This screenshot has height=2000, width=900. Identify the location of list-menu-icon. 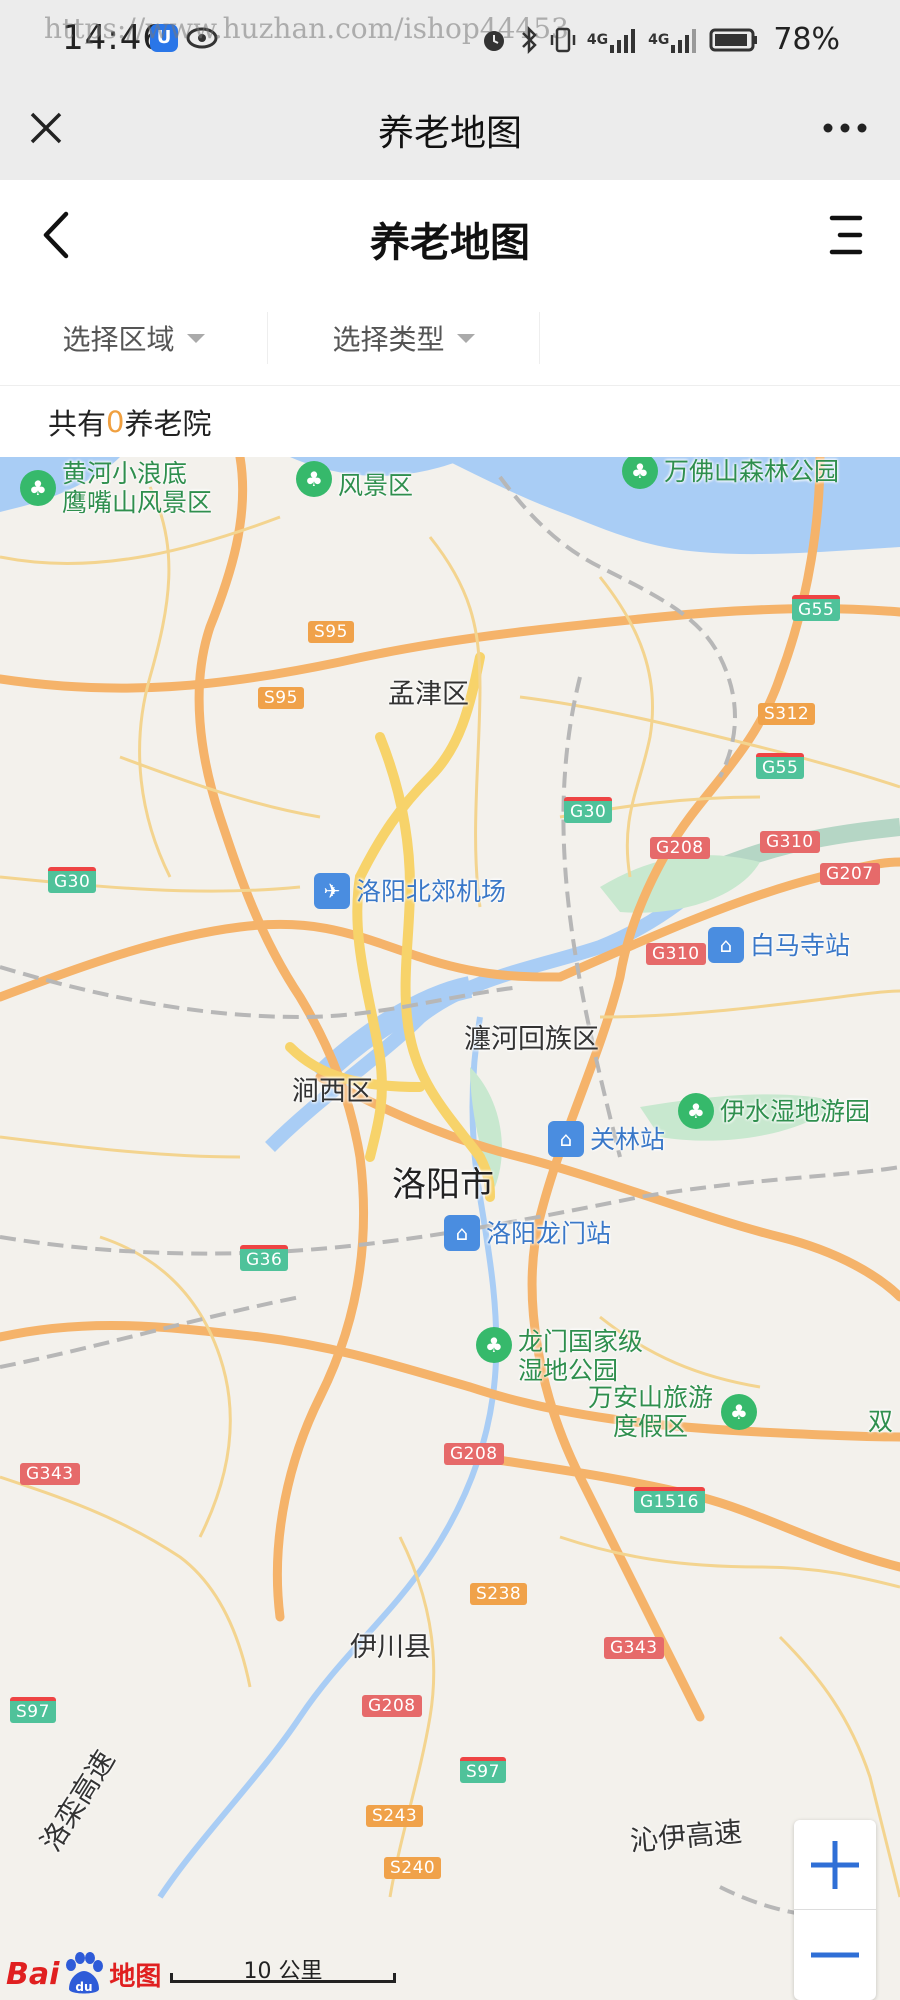
(846, 235).